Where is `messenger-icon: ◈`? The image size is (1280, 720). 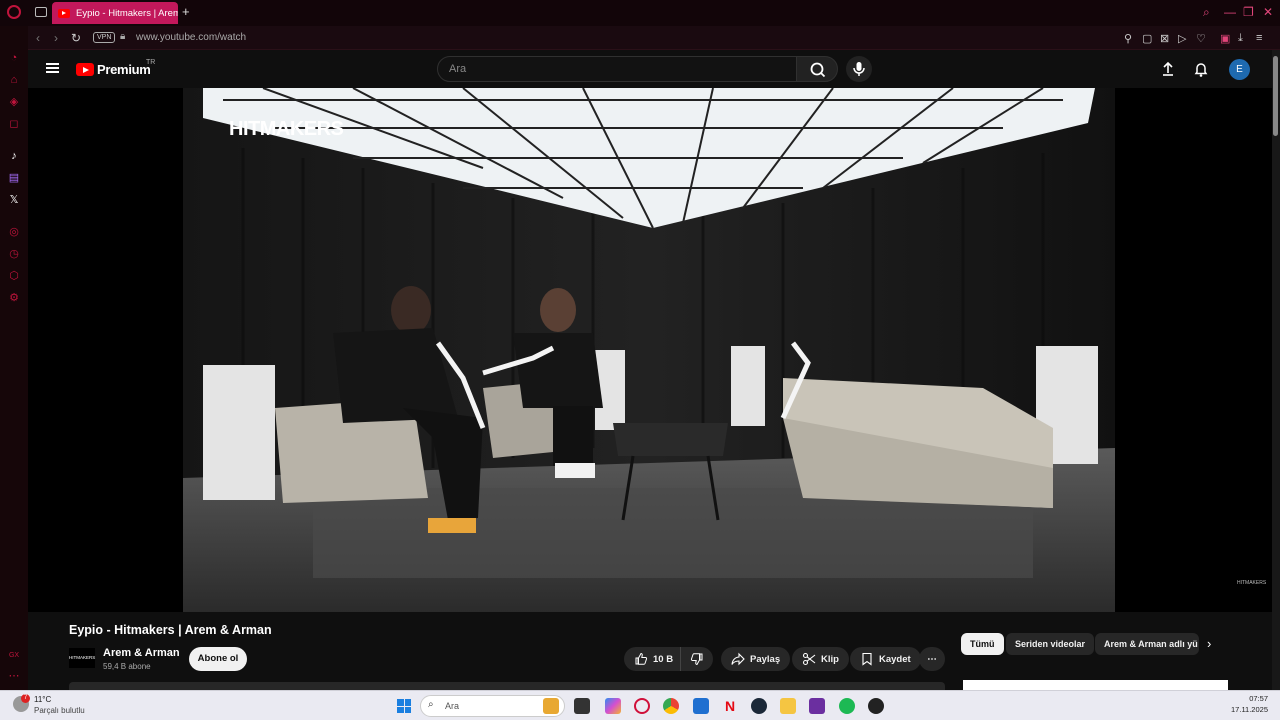 messenger-icon: ◈ is located at coordinates (14, 102).